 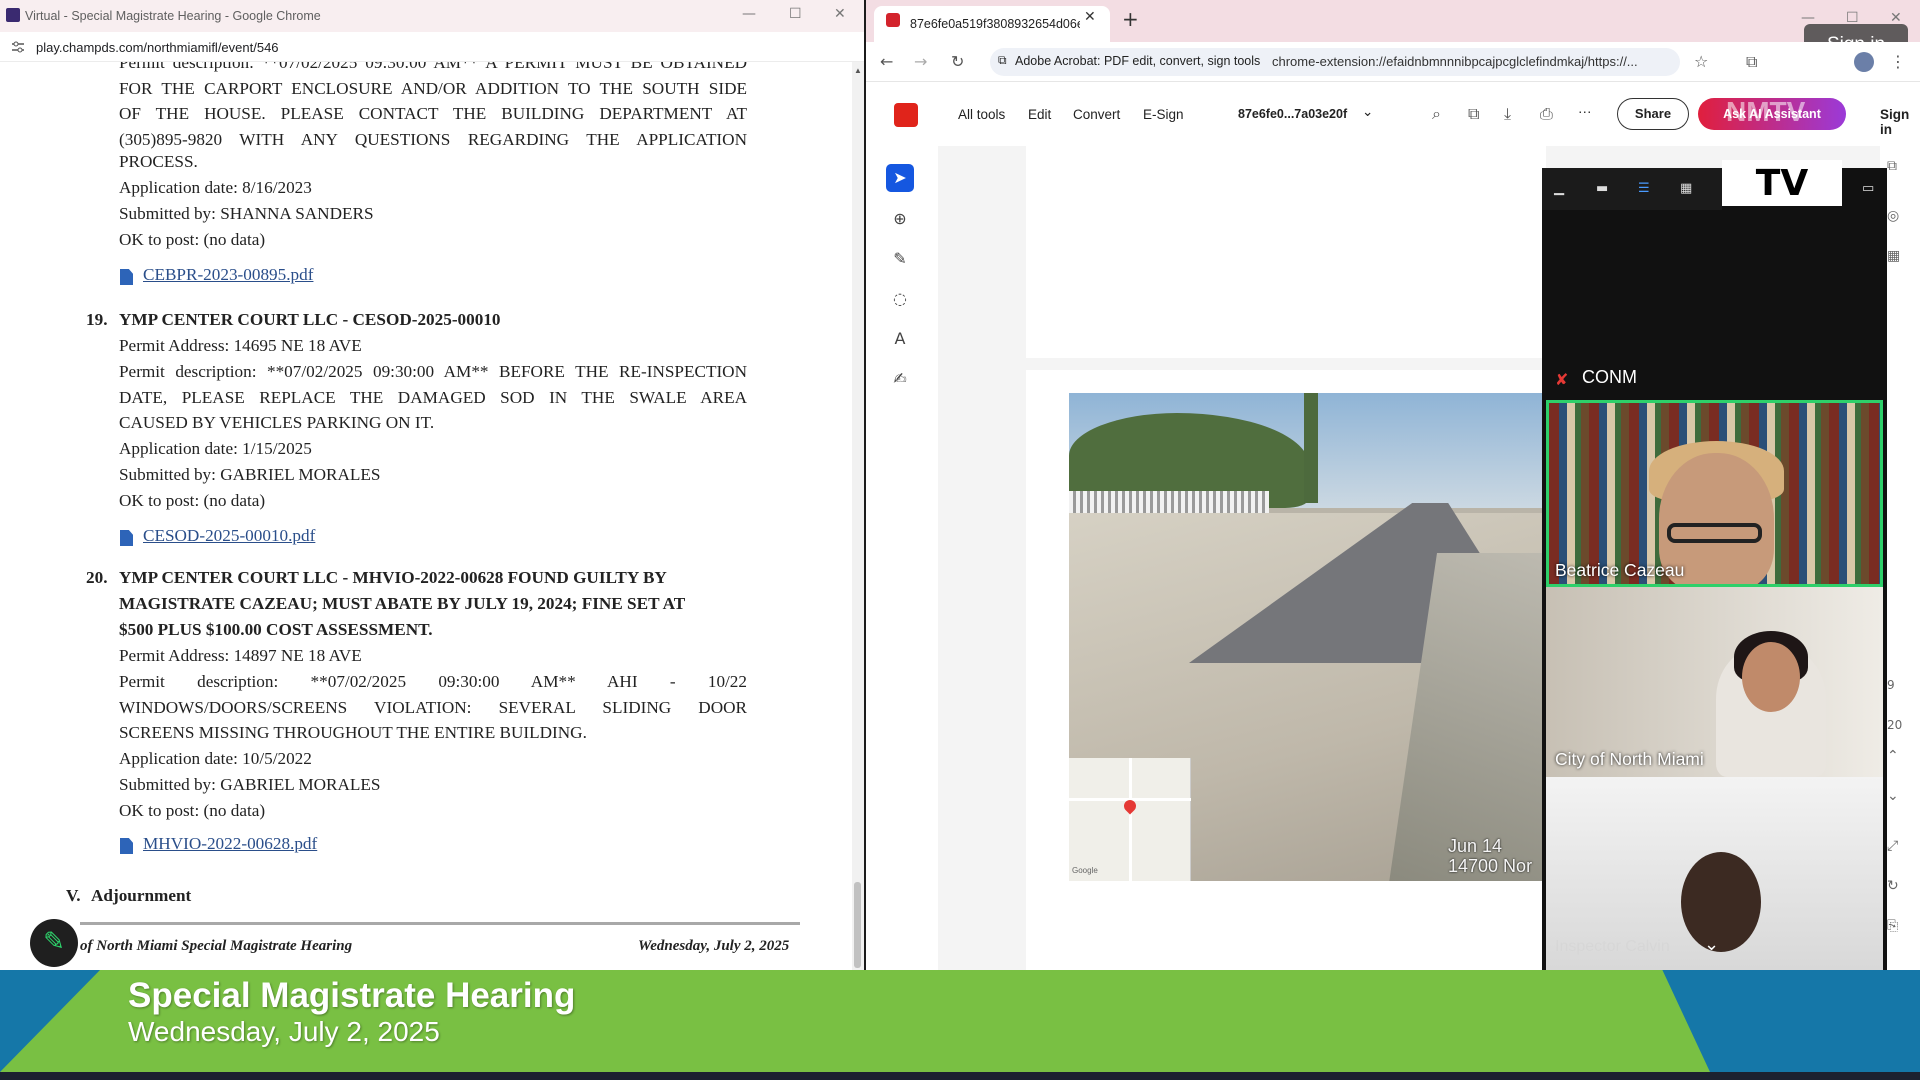 What do you see at coordinates (1892, 166) in the screenshot?
I see `ai-sparkle-icon: ⧉` at bounding box center [1892, 166].